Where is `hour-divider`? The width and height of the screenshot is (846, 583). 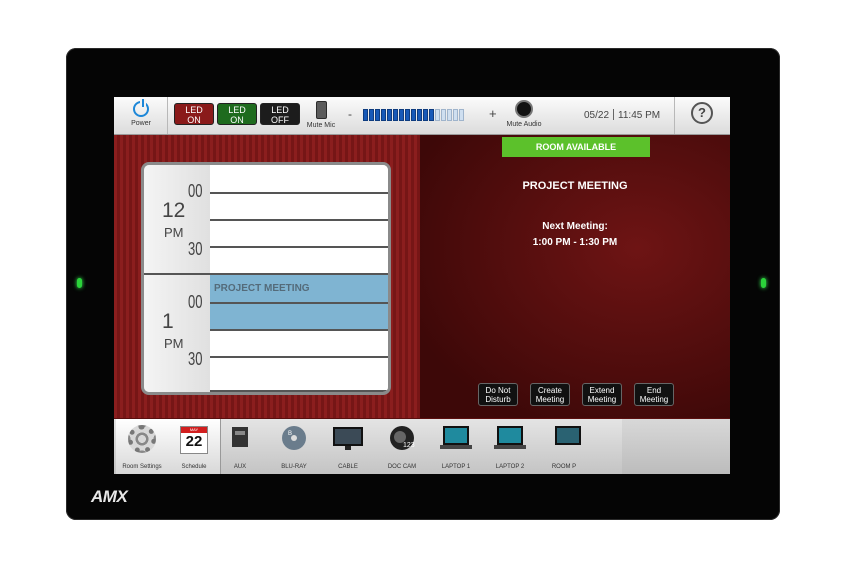
hour-divider is located at coordinates (177, 274).